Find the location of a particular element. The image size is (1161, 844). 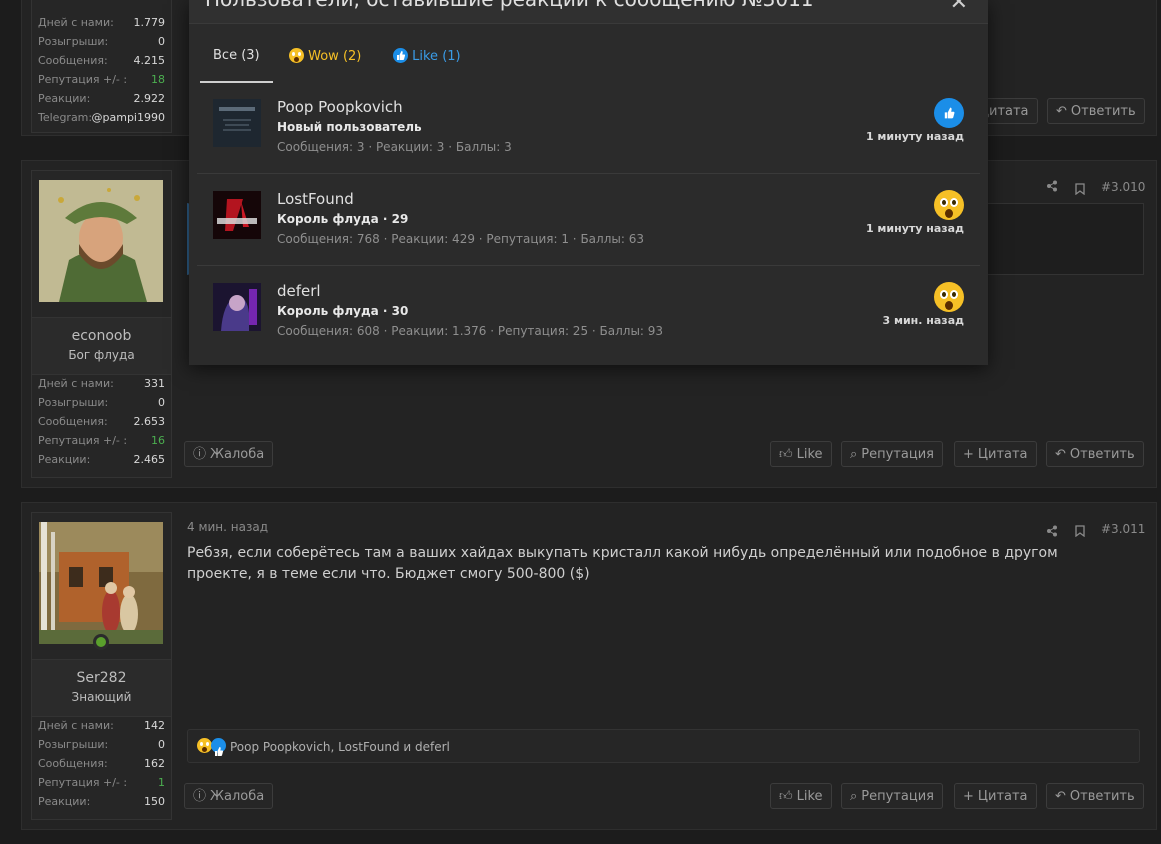

stat-row: Дней с нами: 142 is located at coordinates (101, 728).